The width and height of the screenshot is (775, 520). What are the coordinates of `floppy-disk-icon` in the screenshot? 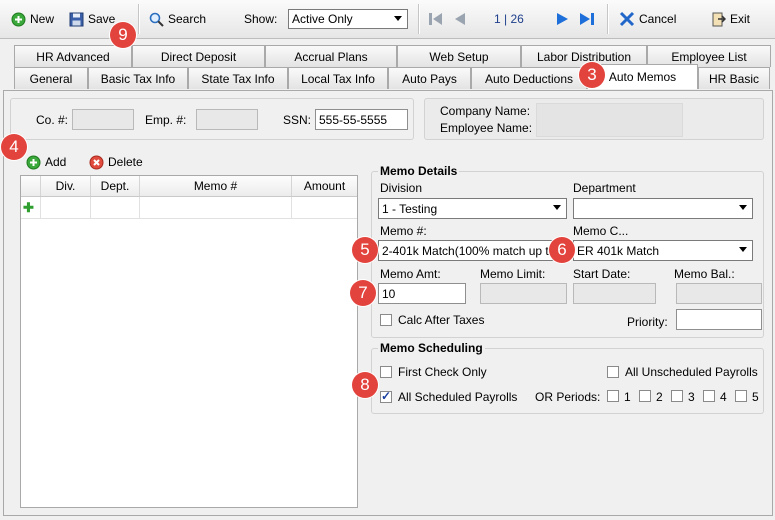 It's located at (76, 19).